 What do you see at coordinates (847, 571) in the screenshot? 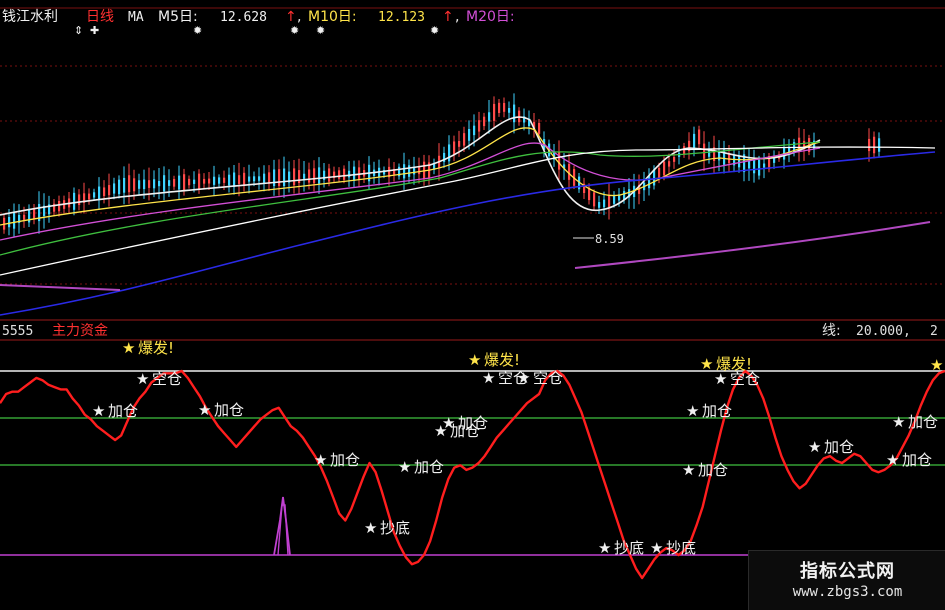
I see `watermark-title: 指标公式网` at bounding box center [847, 571].